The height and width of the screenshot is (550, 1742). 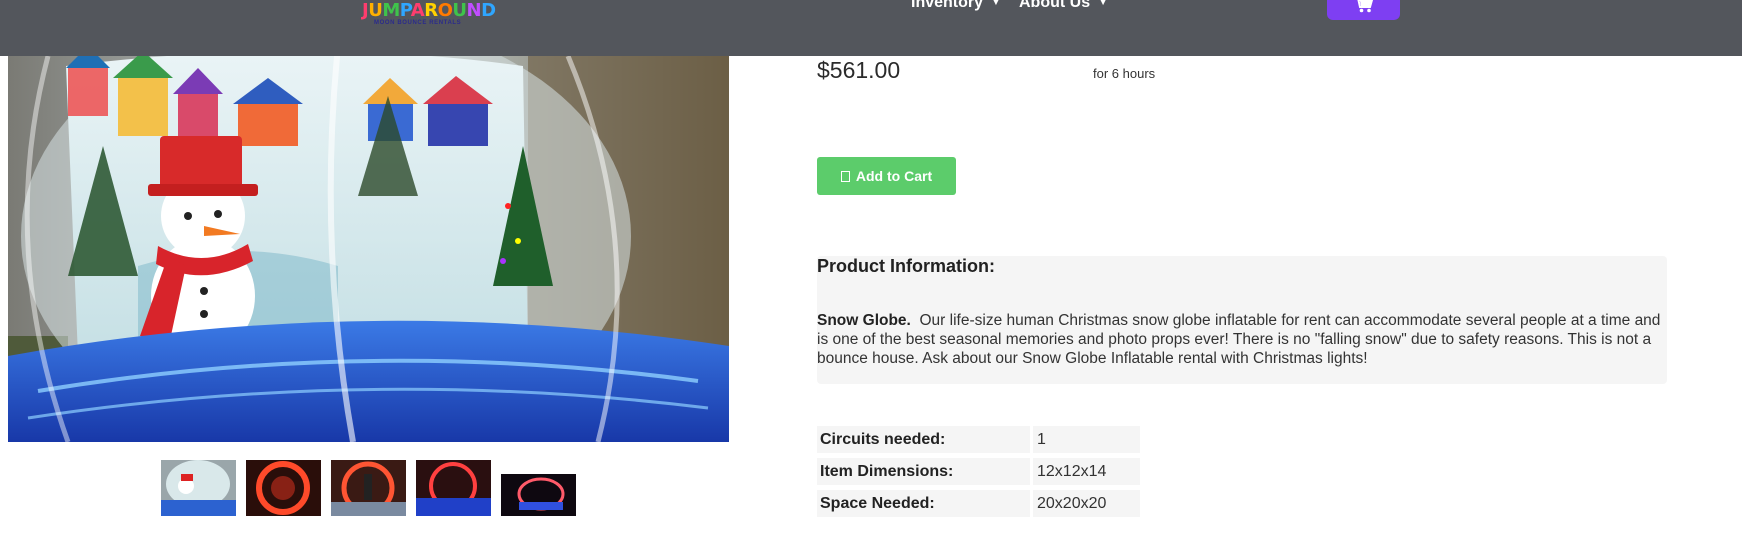 I want to click on add-to-cart-label: Add to Cart, so click(x=894, y=176).